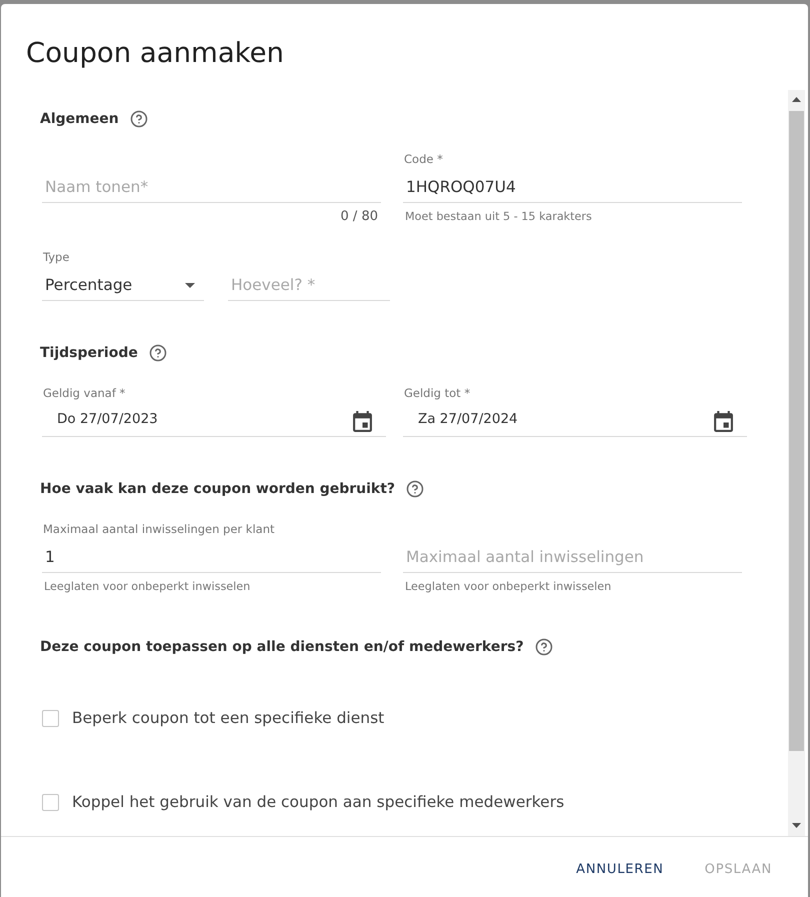 Image resolution: width=810 pixels, height=897 pixels. Describe the element at coordinates (211, 187) in the screenshot. I see `name-field: Naam tonen*` at that location.